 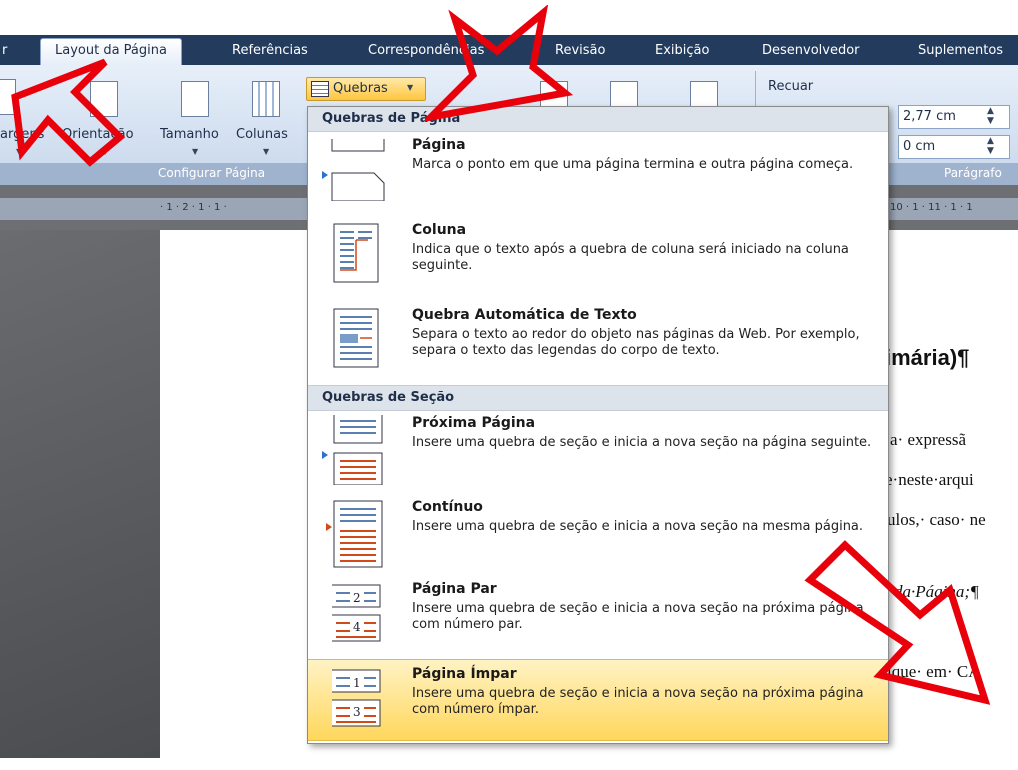 What do you see at coordinates (598, 398) in the screenshot?
I see `section-header-section-breaks: Quebras de Seção` at bounding box center [598, 398].